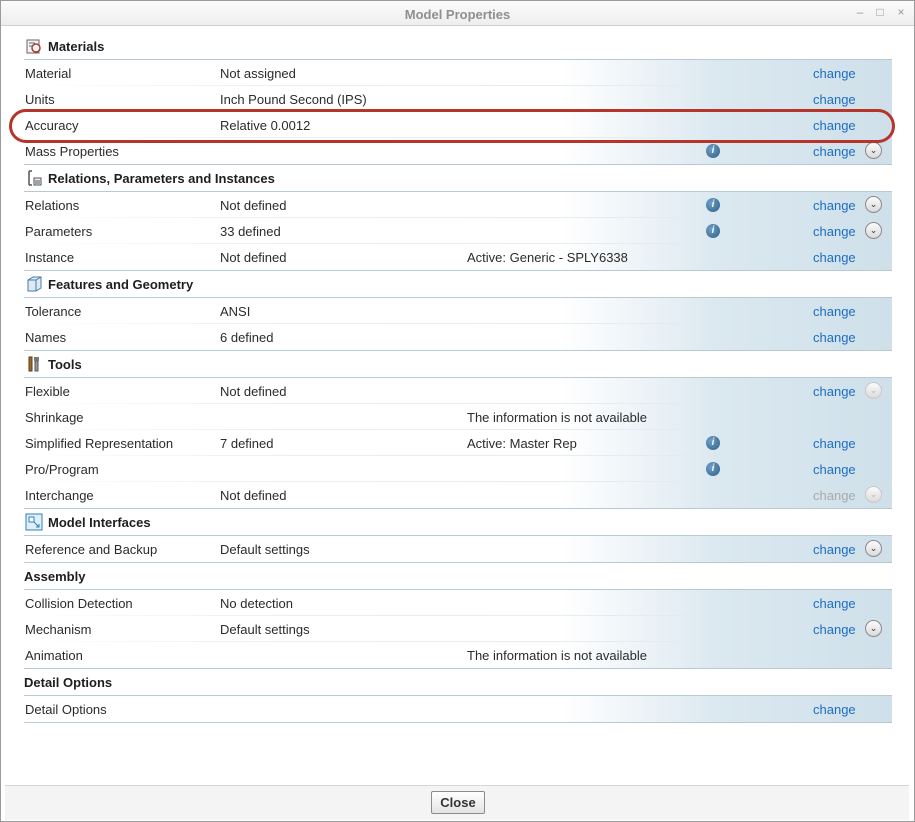 The image size is (915, 822). I want to click on change-link-simplified-representation: change, so click(834, 443).